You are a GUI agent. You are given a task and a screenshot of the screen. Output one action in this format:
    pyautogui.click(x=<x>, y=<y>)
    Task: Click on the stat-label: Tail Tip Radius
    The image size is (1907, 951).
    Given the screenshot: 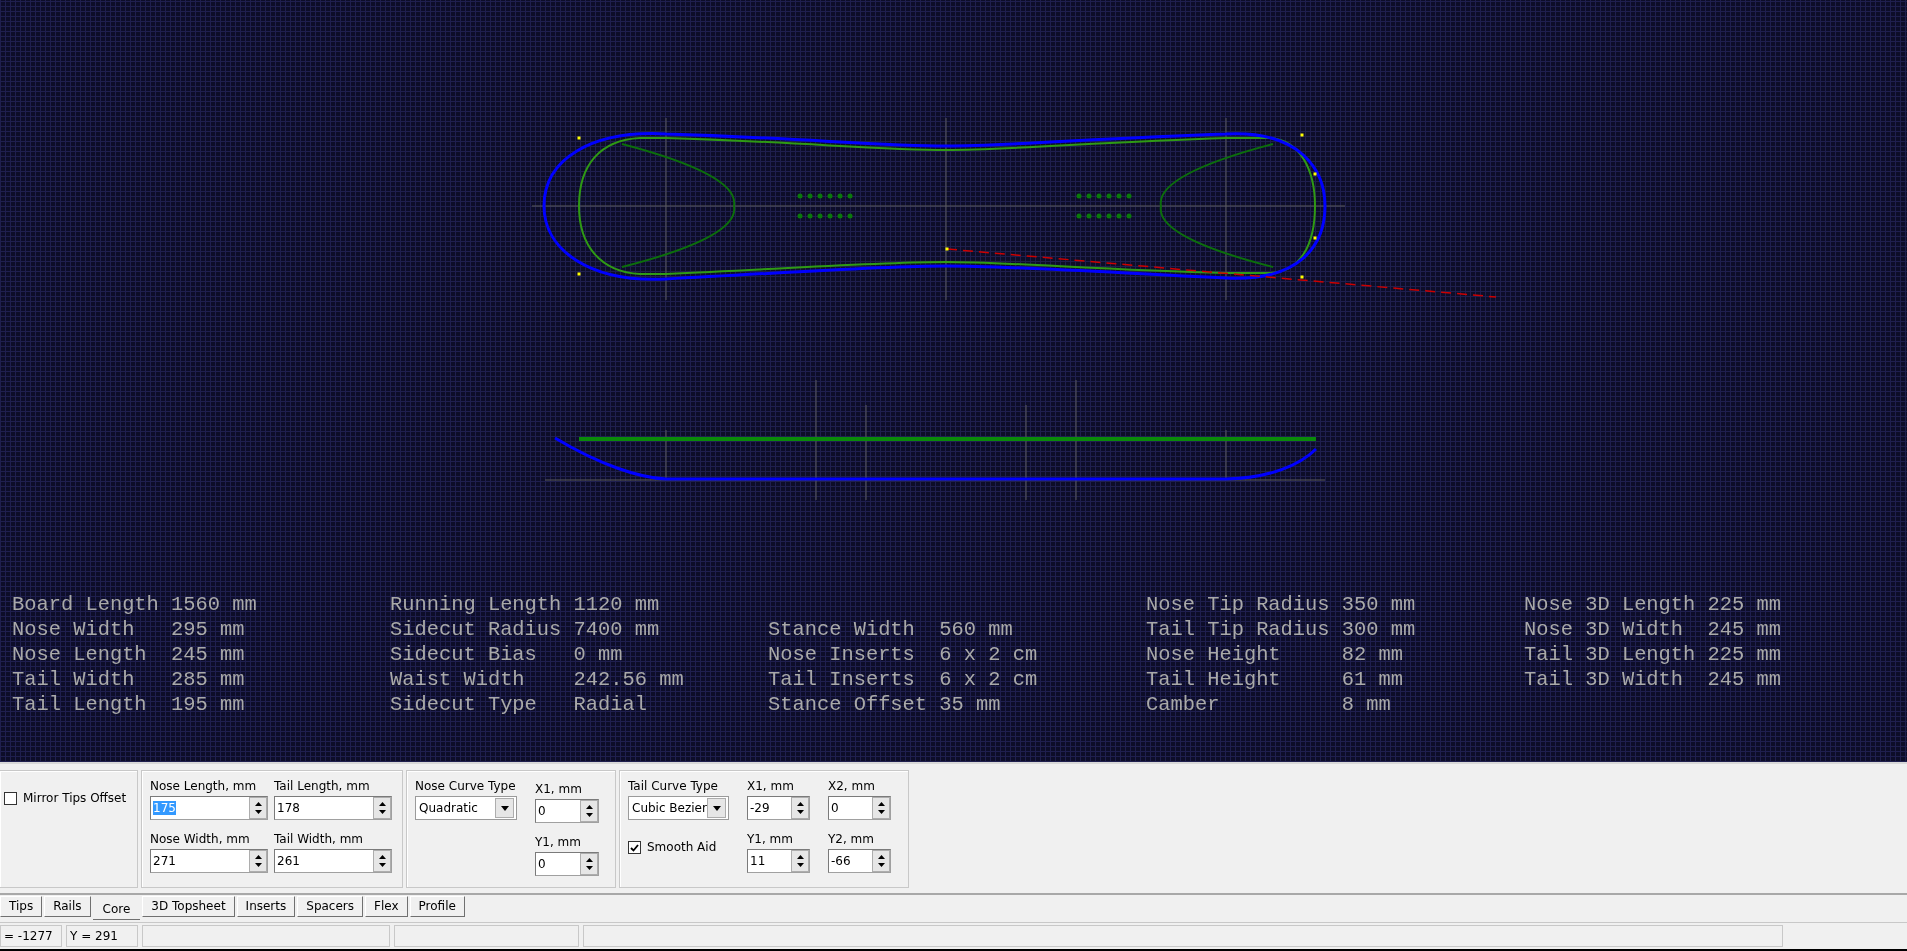 What is the action you would take?
    pyautogui.click(x=1238, y=629)
    